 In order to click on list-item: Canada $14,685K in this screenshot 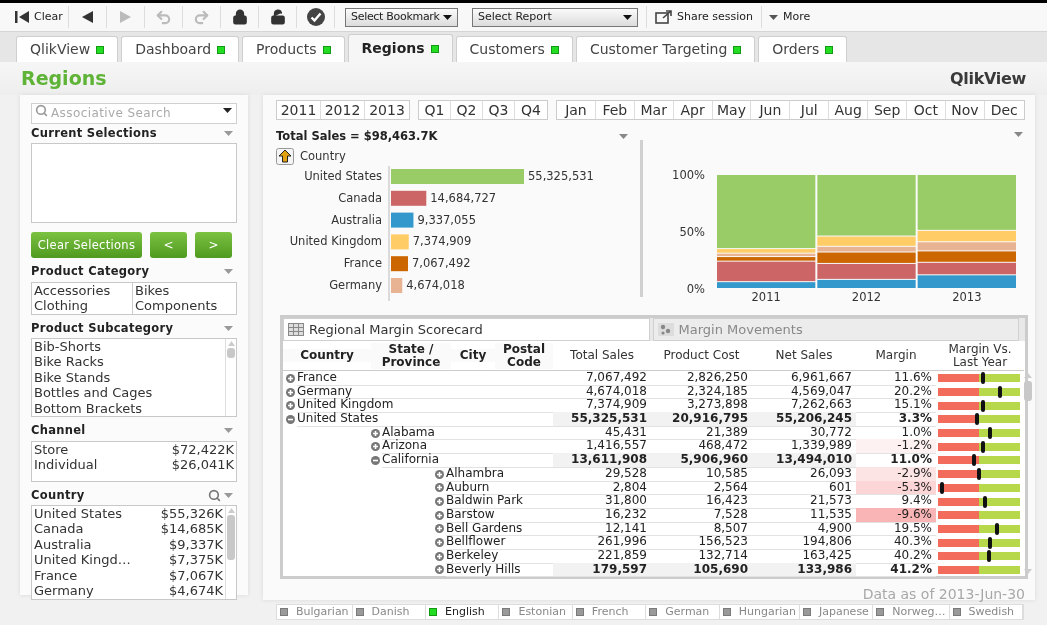, I will do `click(128, 529)`.